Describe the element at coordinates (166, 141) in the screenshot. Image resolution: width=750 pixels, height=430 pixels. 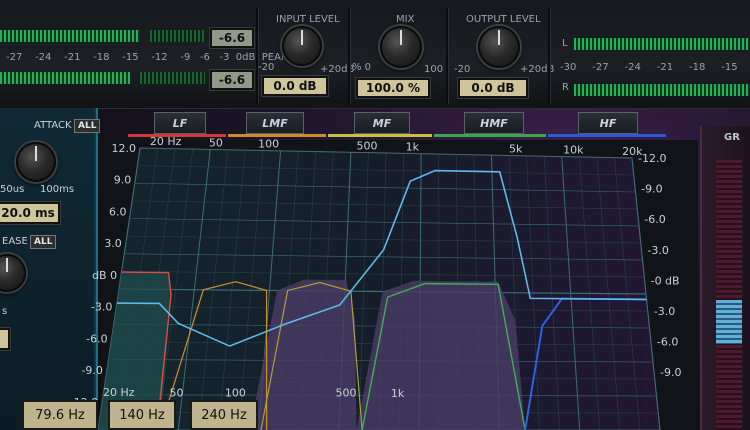
I see `top-freq-label: 20 Hz` at that location.